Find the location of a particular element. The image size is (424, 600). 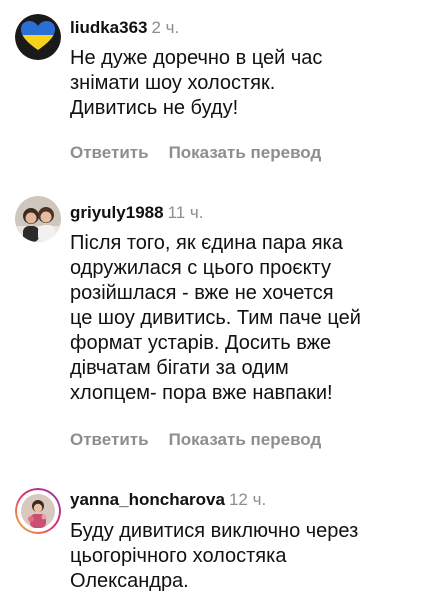

username: liudka363 is located at coordinates (109, 27).